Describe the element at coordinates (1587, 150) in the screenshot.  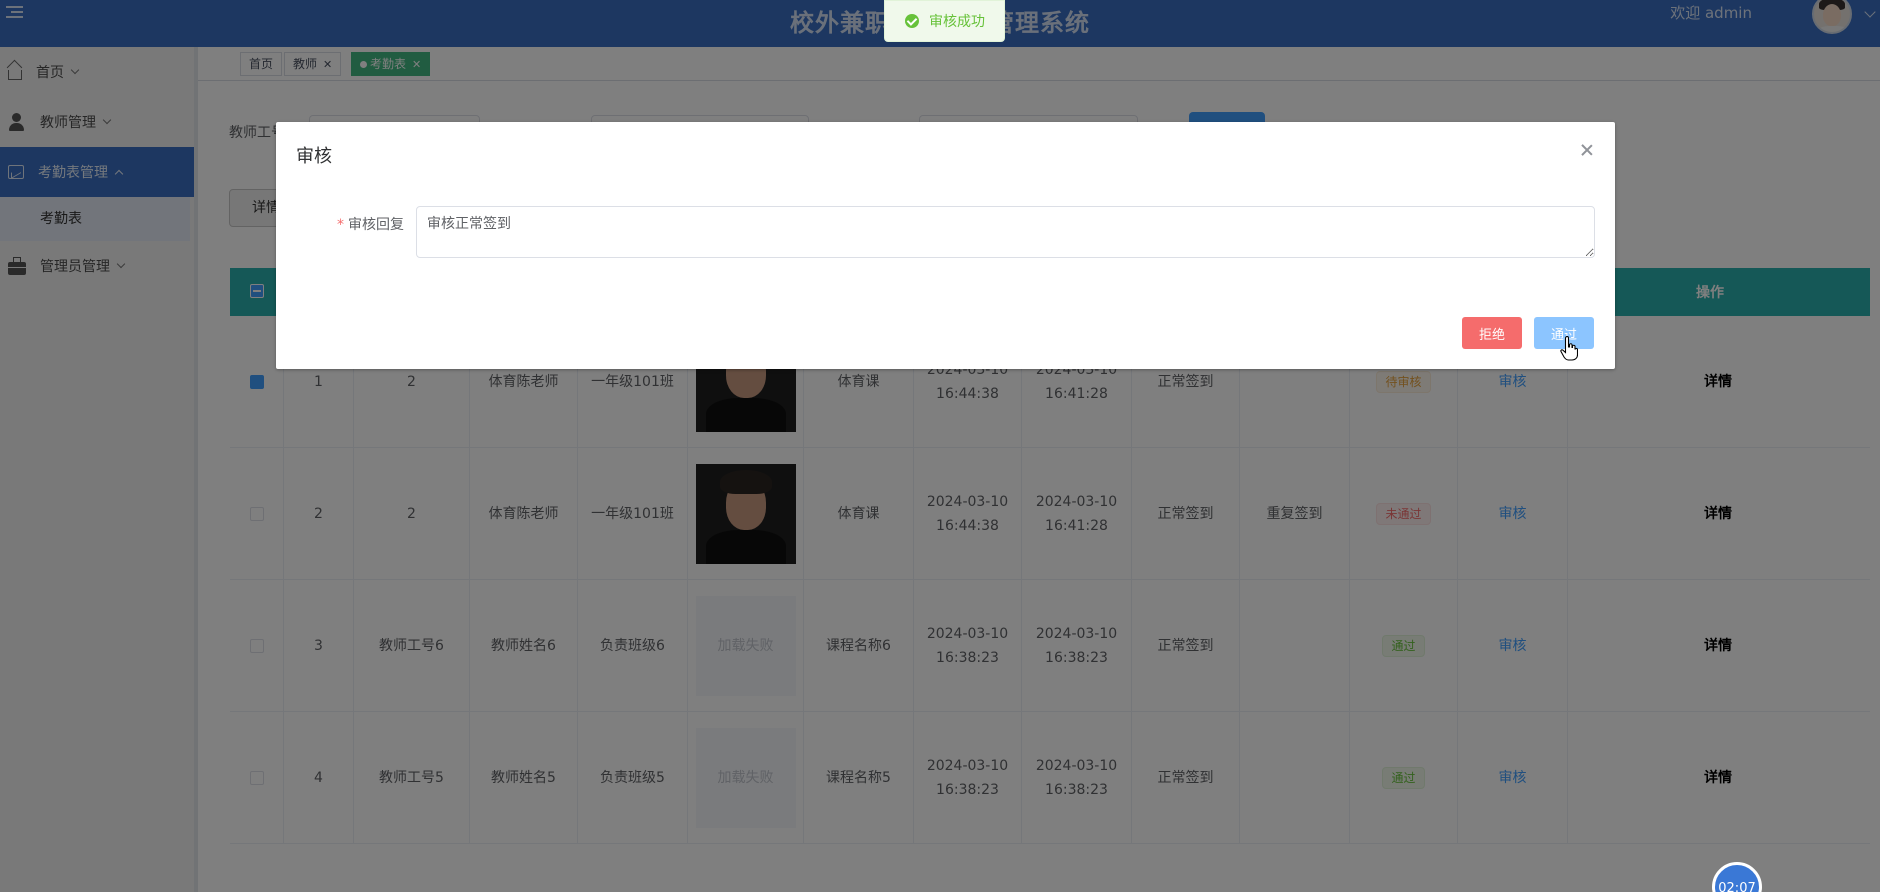
I see `close-icon` at that location.